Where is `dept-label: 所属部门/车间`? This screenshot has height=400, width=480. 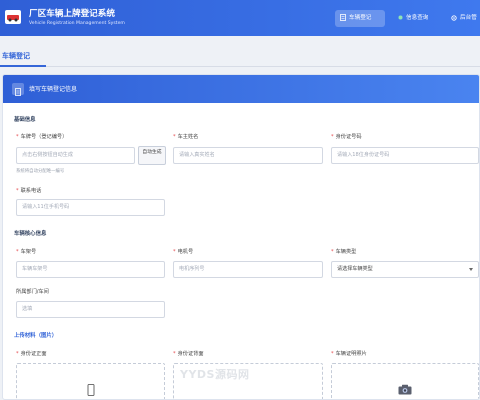
dept-label: 所属部门/车间 is located at coordinates (32, 292).